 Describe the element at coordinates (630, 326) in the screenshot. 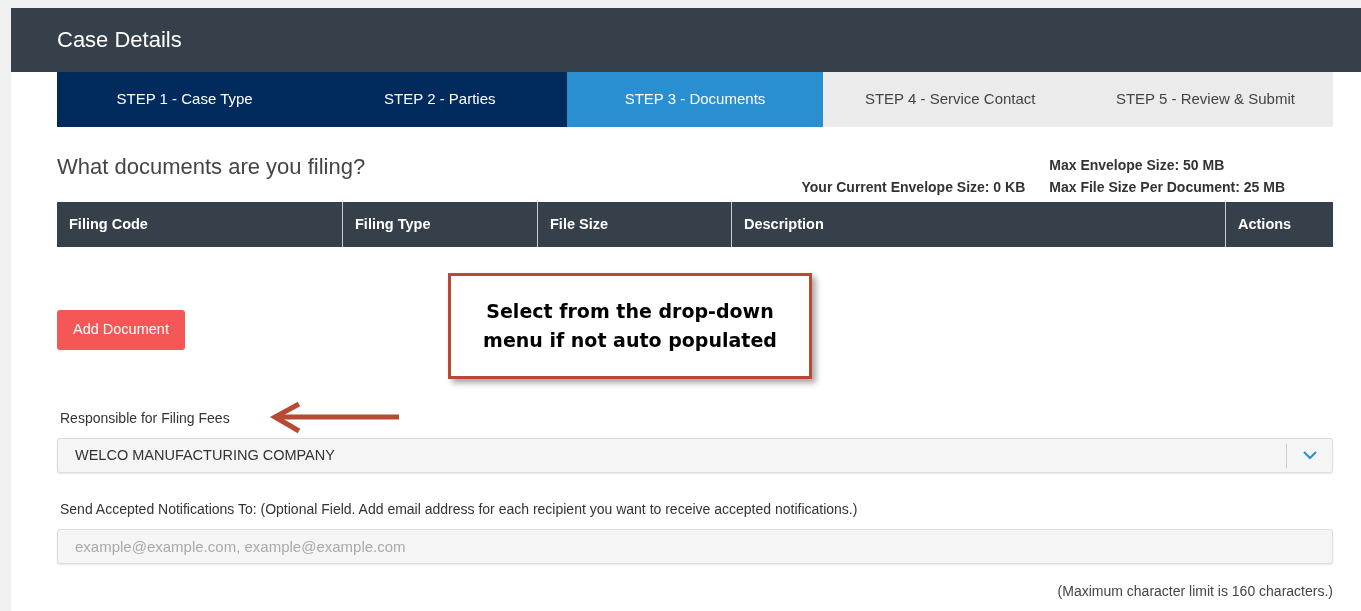

I see `callout-note: Select from the drop-down menu if not auto populated` at that location.